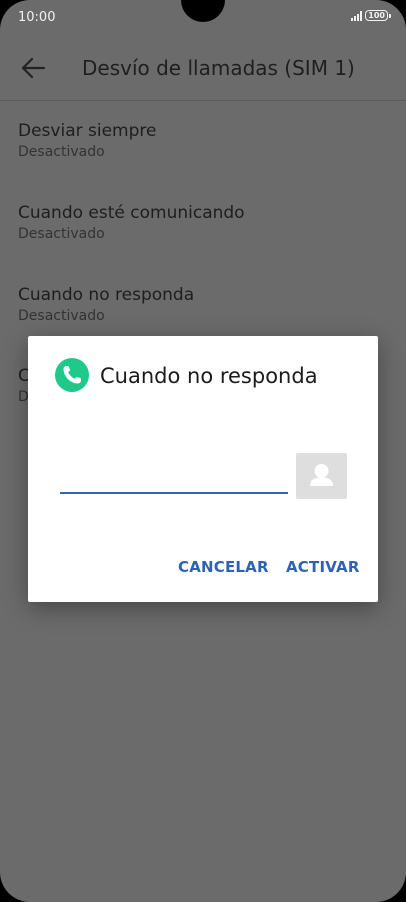  Describe the element at coordinates (131, 213) in the screenshot. I see `setting-title: Cuando esté comunicando` at that location.